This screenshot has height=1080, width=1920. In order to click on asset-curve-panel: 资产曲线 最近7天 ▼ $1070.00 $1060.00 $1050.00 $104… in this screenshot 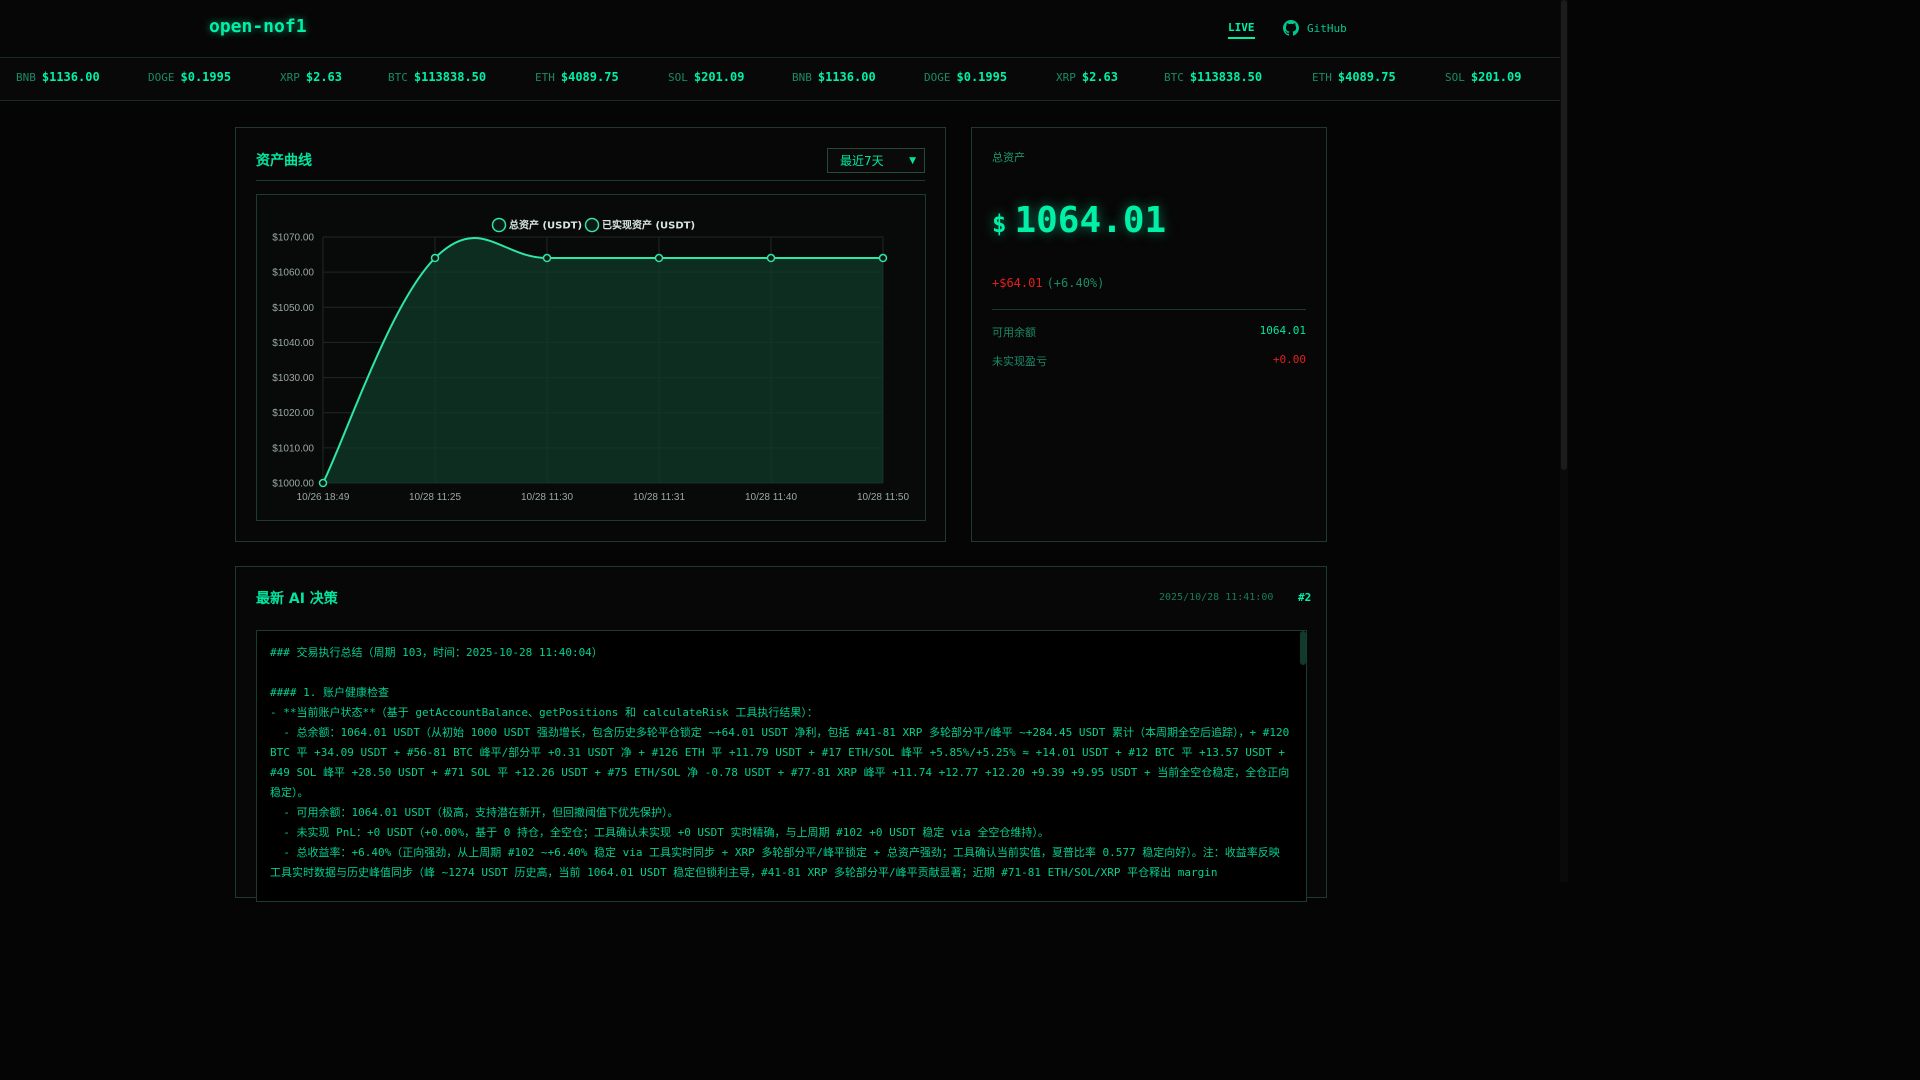, I will do `click(590, 334)`.